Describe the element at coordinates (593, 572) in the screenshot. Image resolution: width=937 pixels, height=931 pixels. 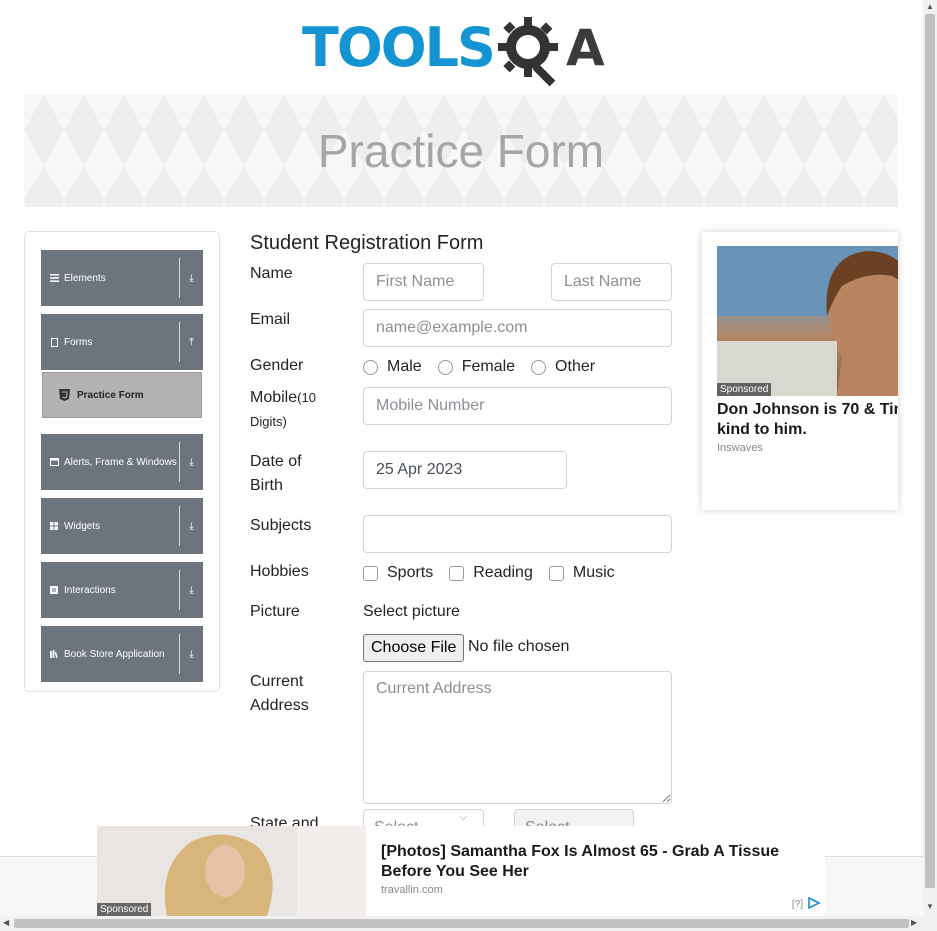
I see `checkbox-label: Music` at that location.